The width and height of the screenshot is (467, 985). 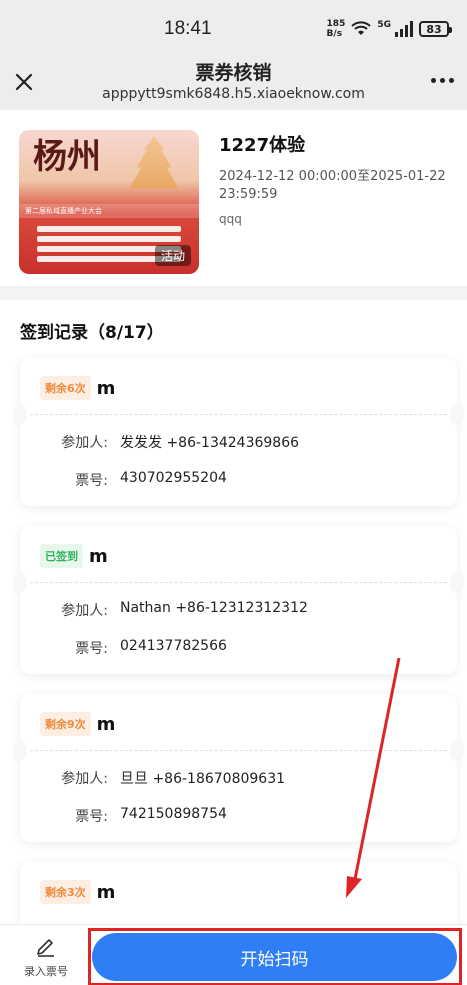 I want to click on enter-ticket-button: 录入票号, so click(x=46, y=958).